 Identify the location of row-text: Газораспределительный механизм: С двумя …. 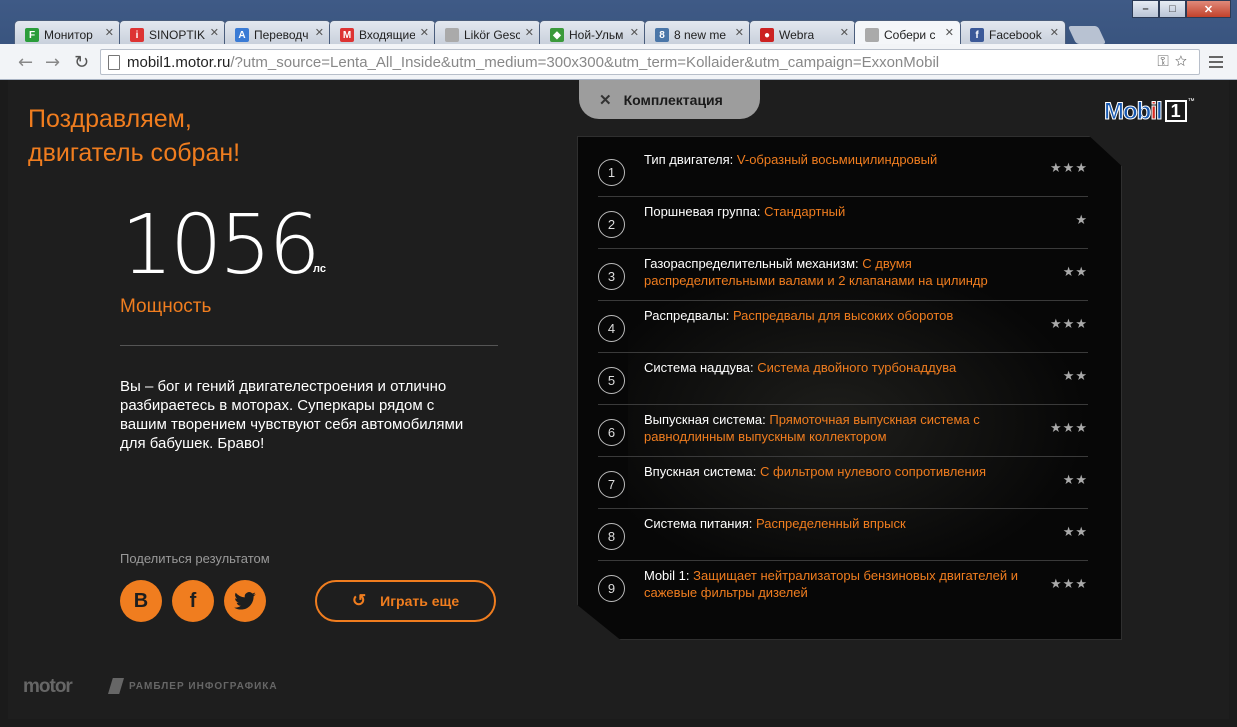
(834, 272).